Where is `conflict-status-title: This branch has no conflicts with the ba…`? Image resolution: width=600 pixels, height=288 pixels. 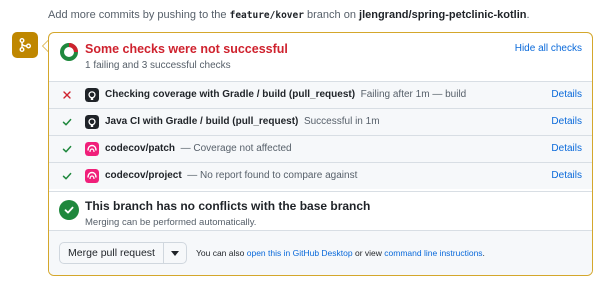 conflict-status-title: This branch has no conflicts with the ba… is located at coordinates (228, 206).